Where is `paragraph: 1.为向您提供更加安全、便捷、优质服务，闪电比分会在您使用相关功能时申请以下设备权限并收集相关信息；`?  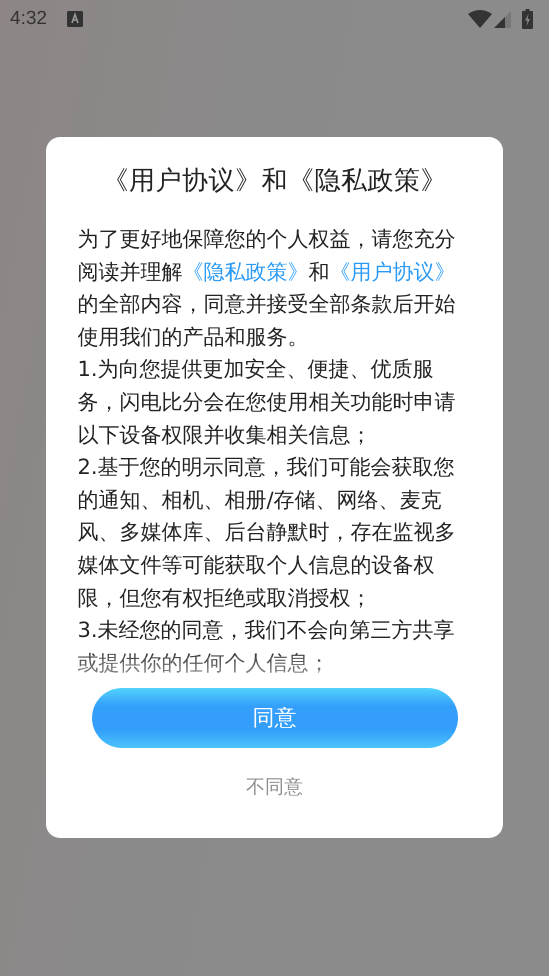 paragraph: 1.为向您提供更加安全、便捷、优质服务，闪电比分会在您使用相关功能时申请以下设备权限并收集相关信息； is located at coordinates (267, 402).